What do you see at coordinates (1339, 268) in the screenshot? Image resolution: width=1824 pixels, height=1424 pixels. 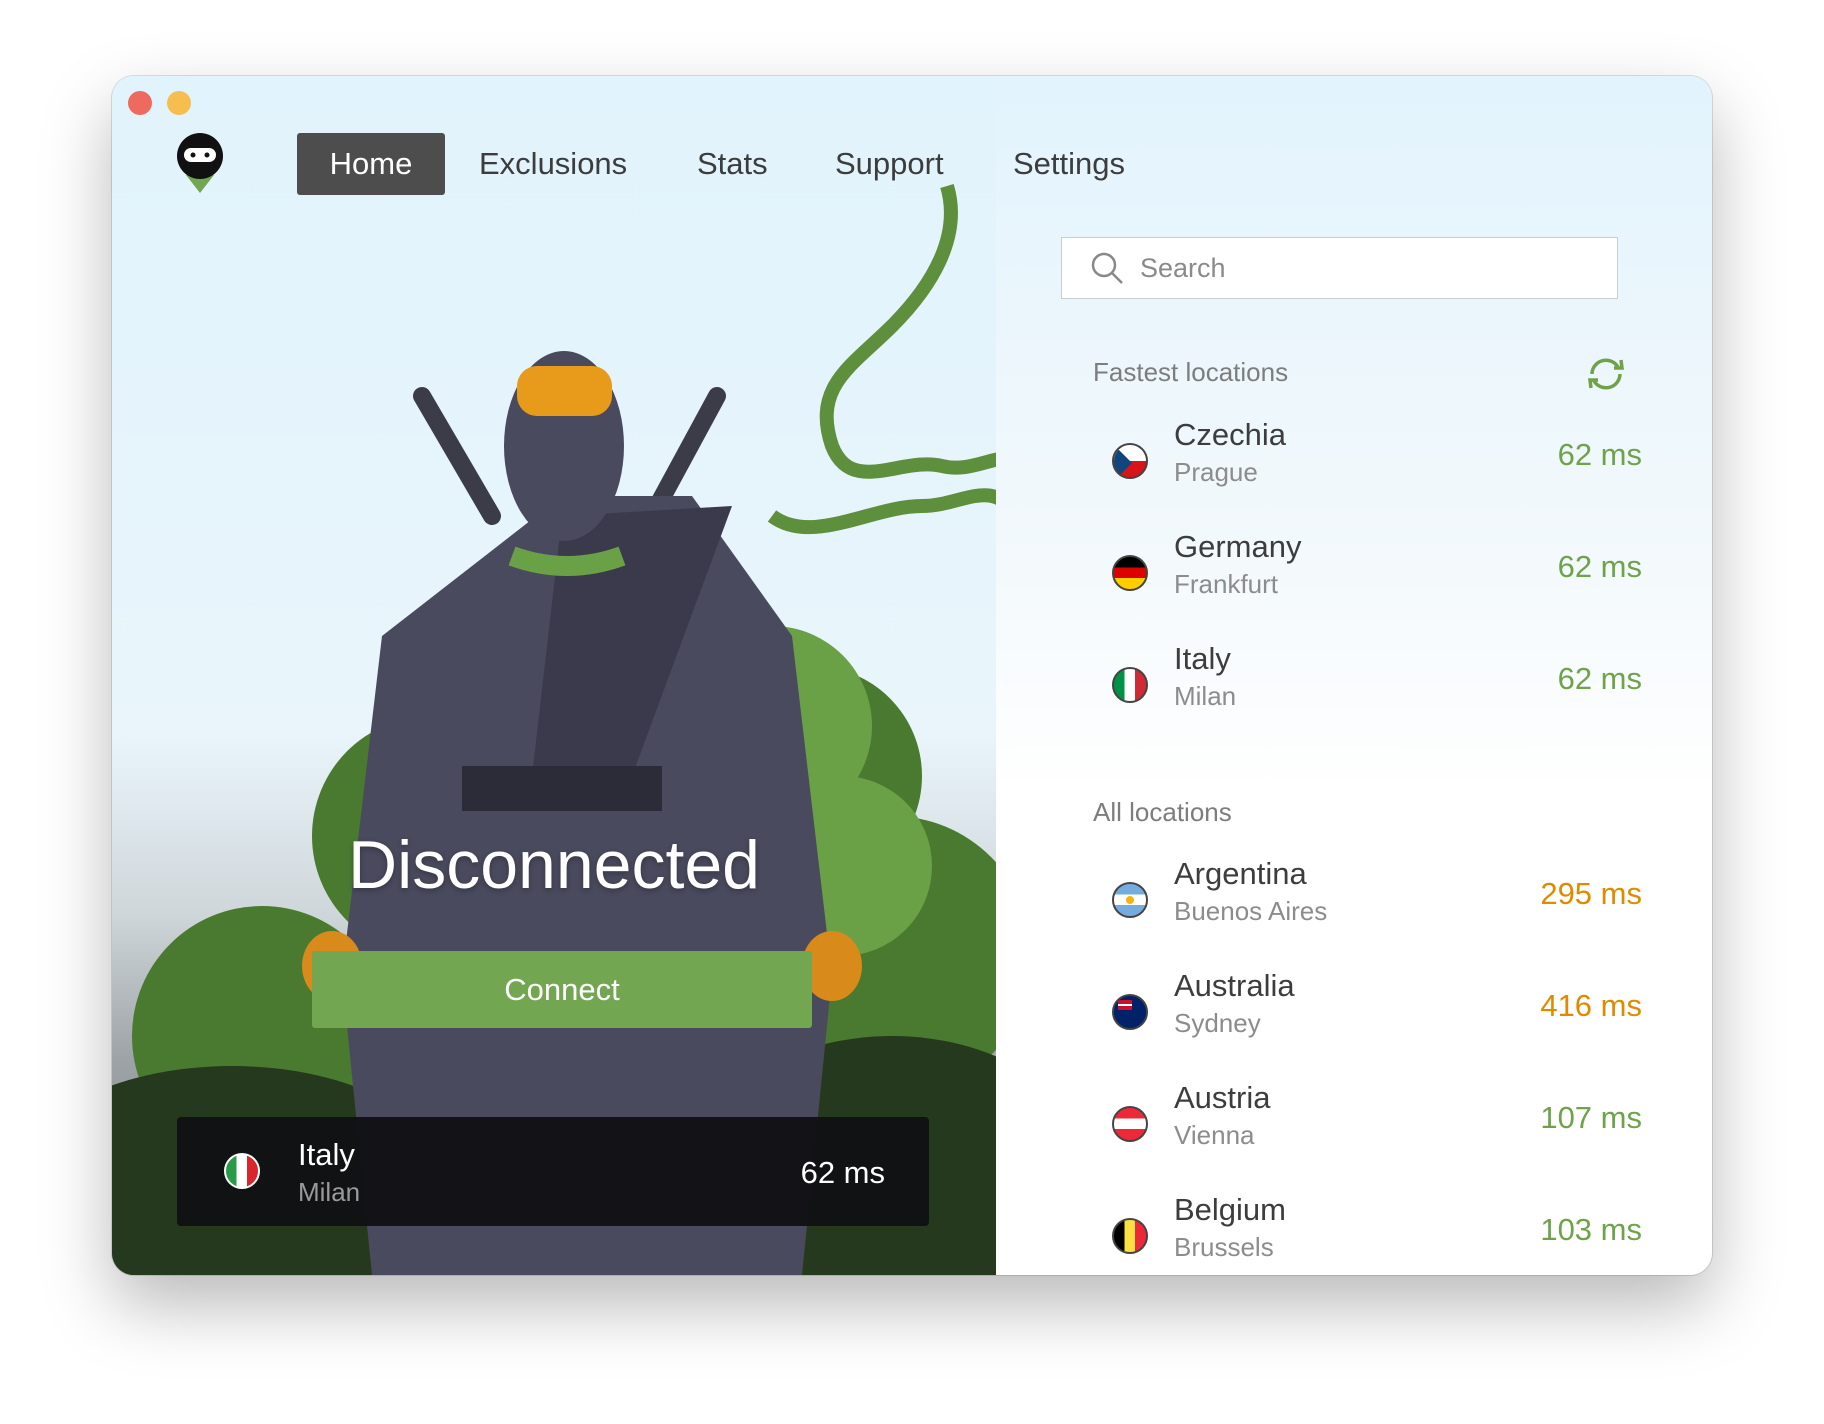 I see `search-input: Search` at bounding box center [1339, 268].